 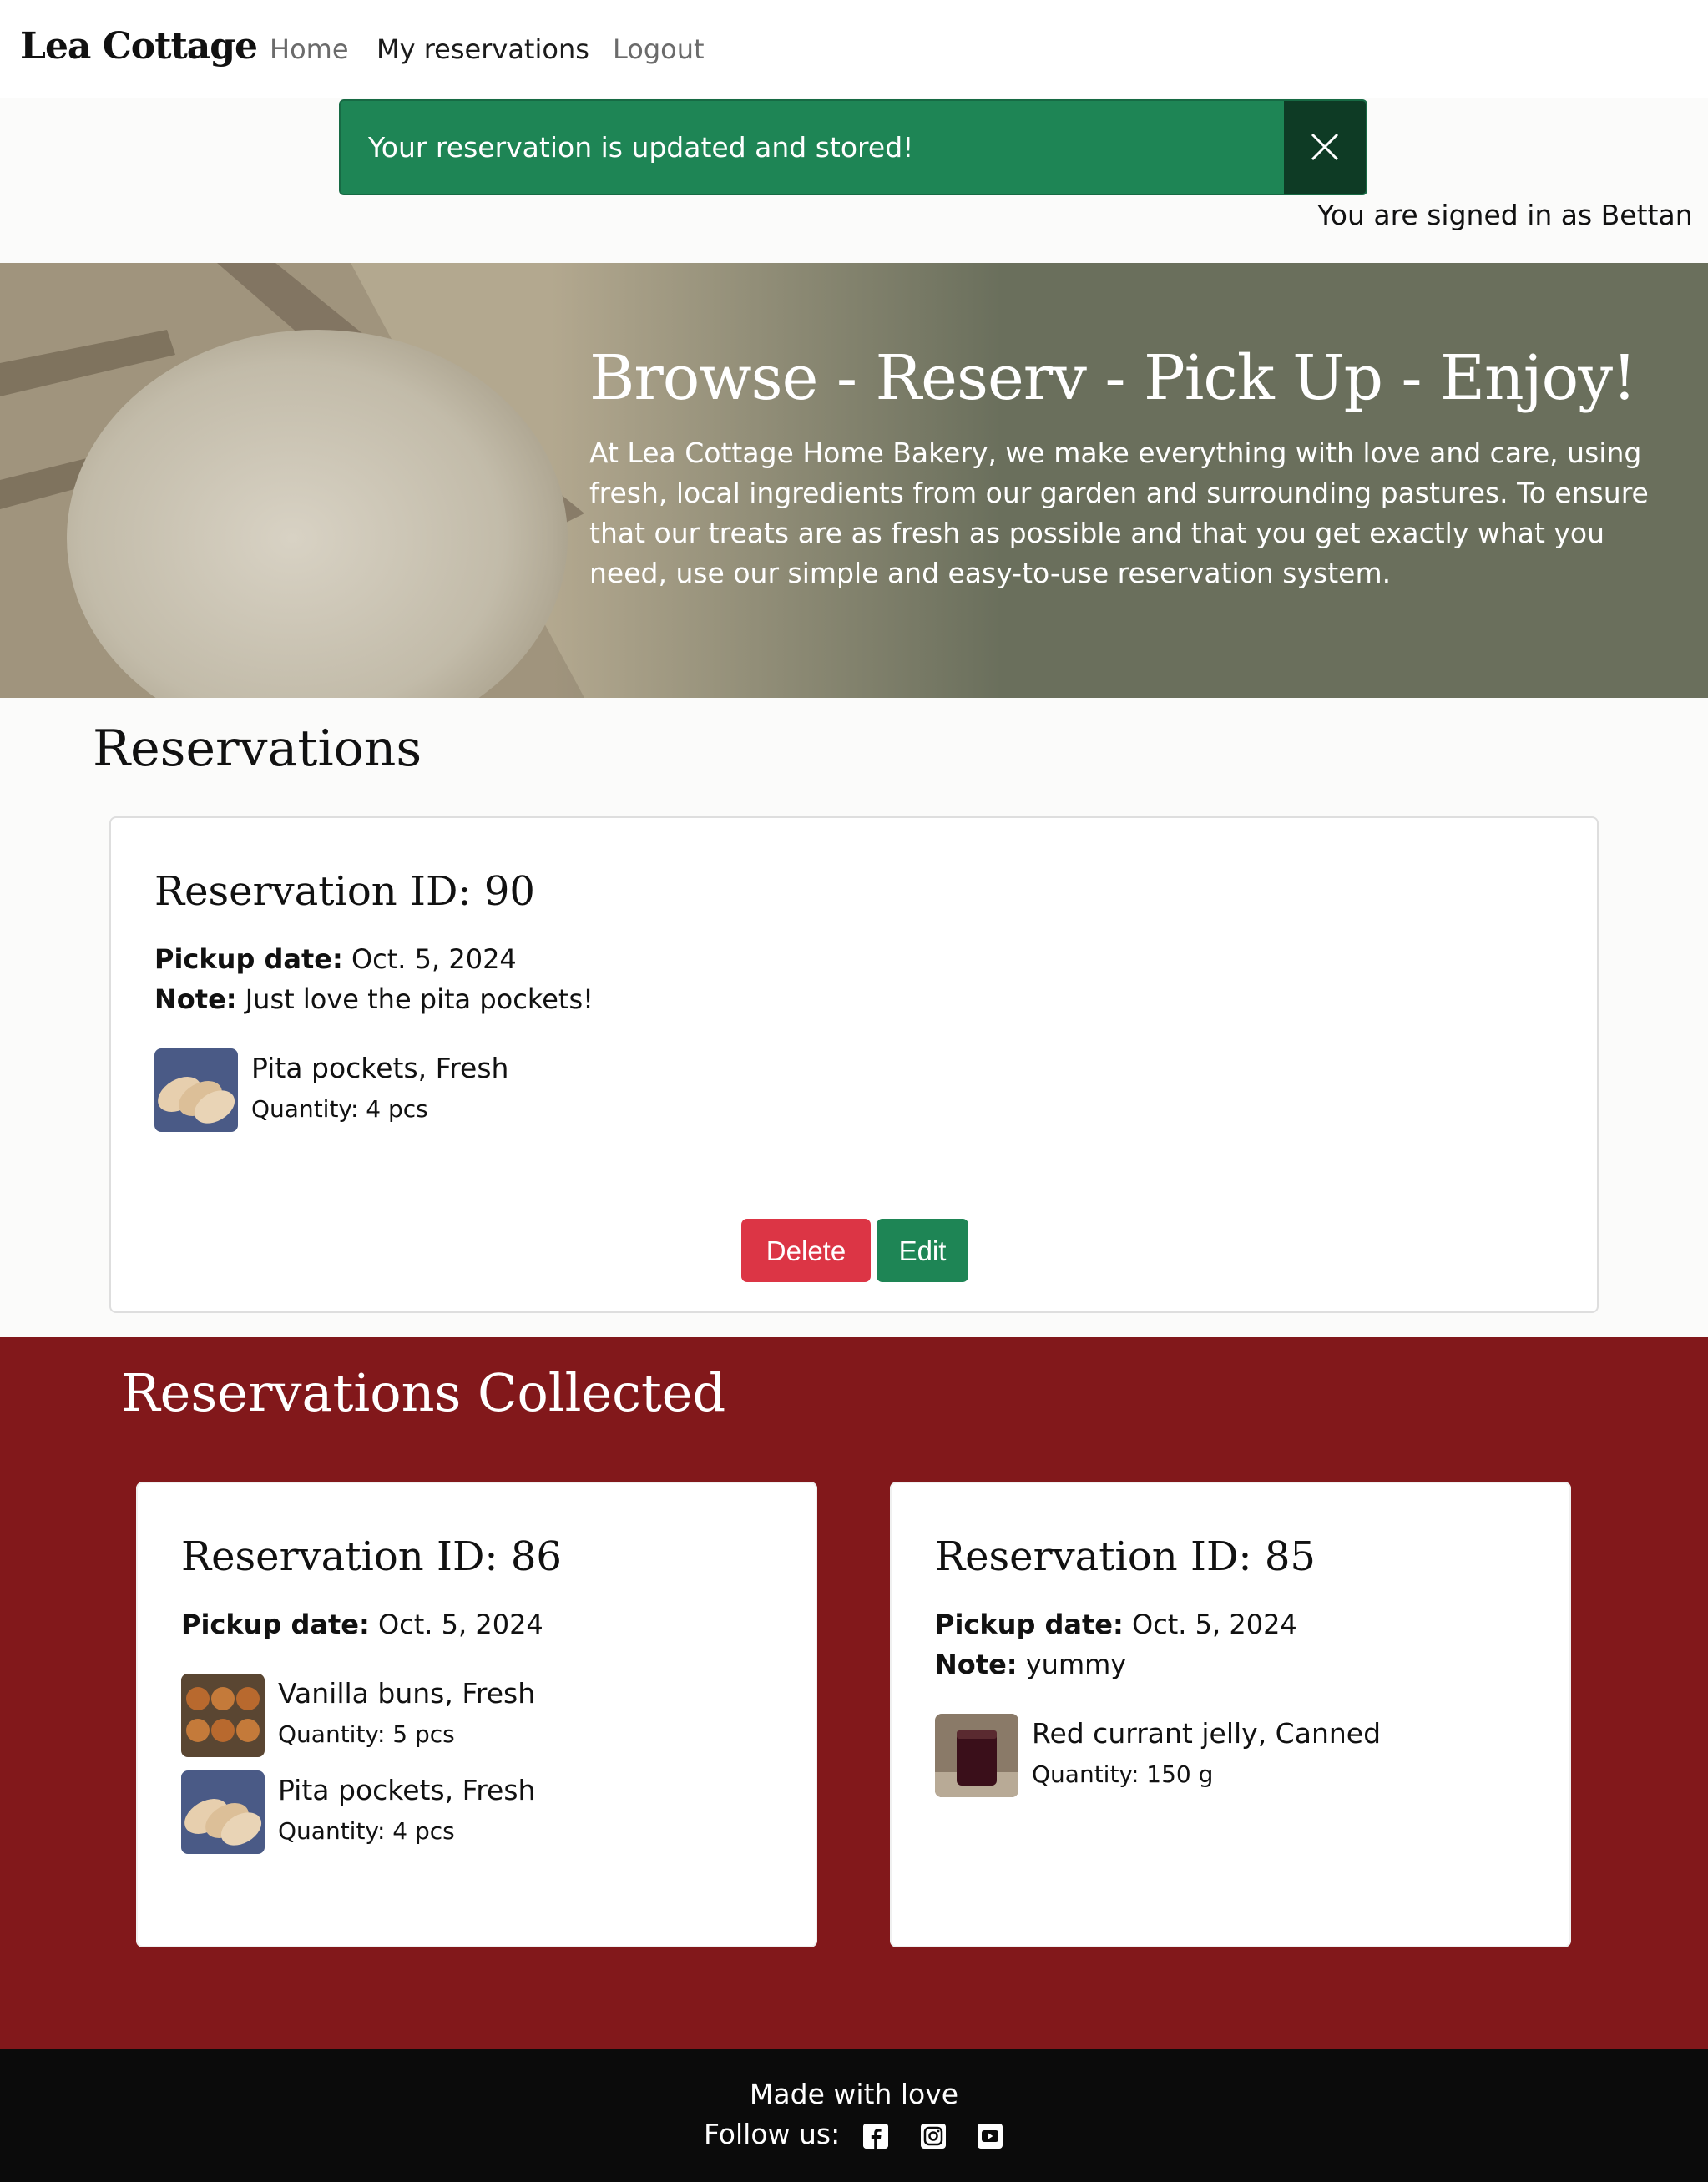 I want to click on footer-follow-label: Follow us:, so click(x=773, y=2134).